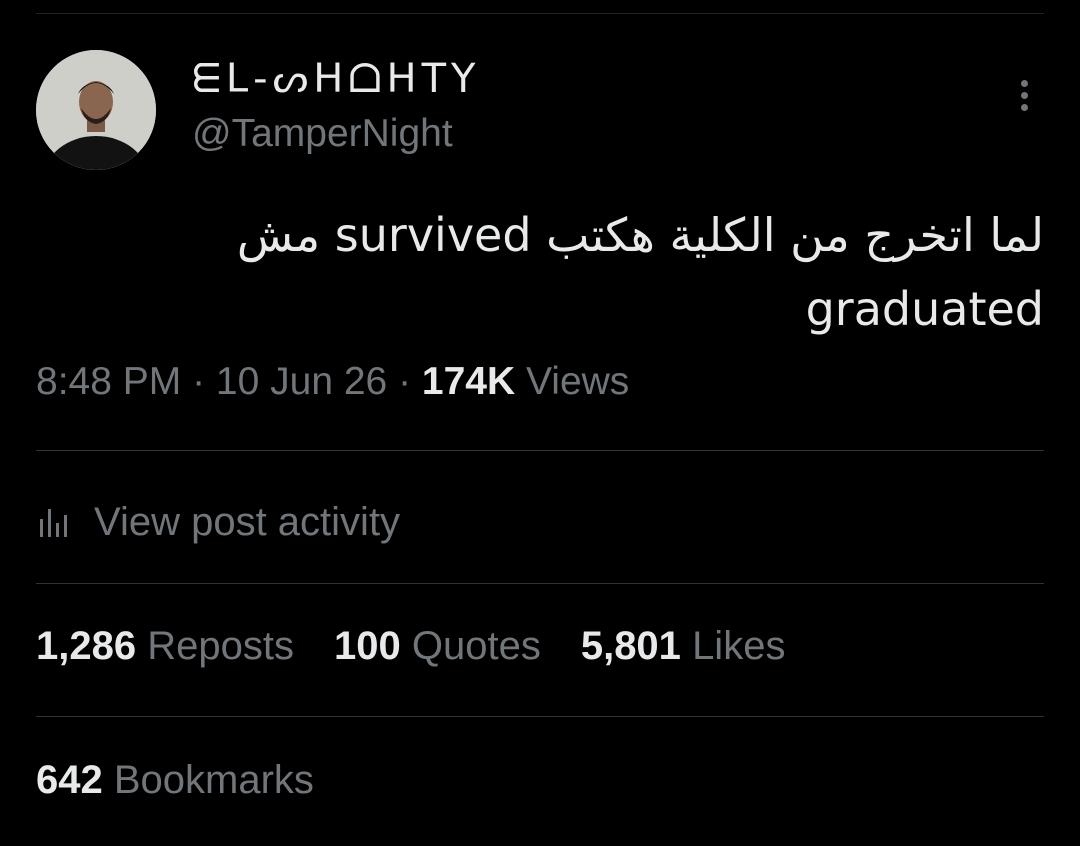 The height and width of the screenshot is (846, 1080). I want to click on bar-chart-icon, so click(53, 523).